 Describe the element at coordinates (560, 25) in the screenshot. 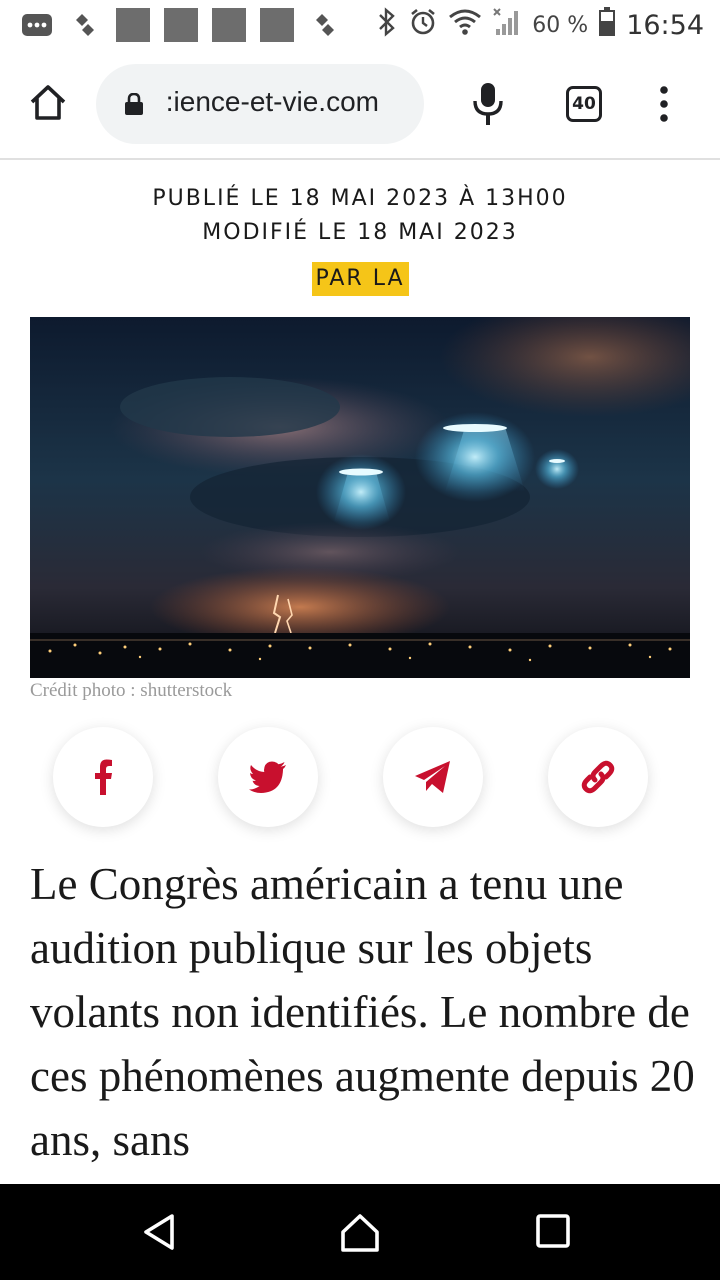

I see `battery-percent: 60 %` at that location.